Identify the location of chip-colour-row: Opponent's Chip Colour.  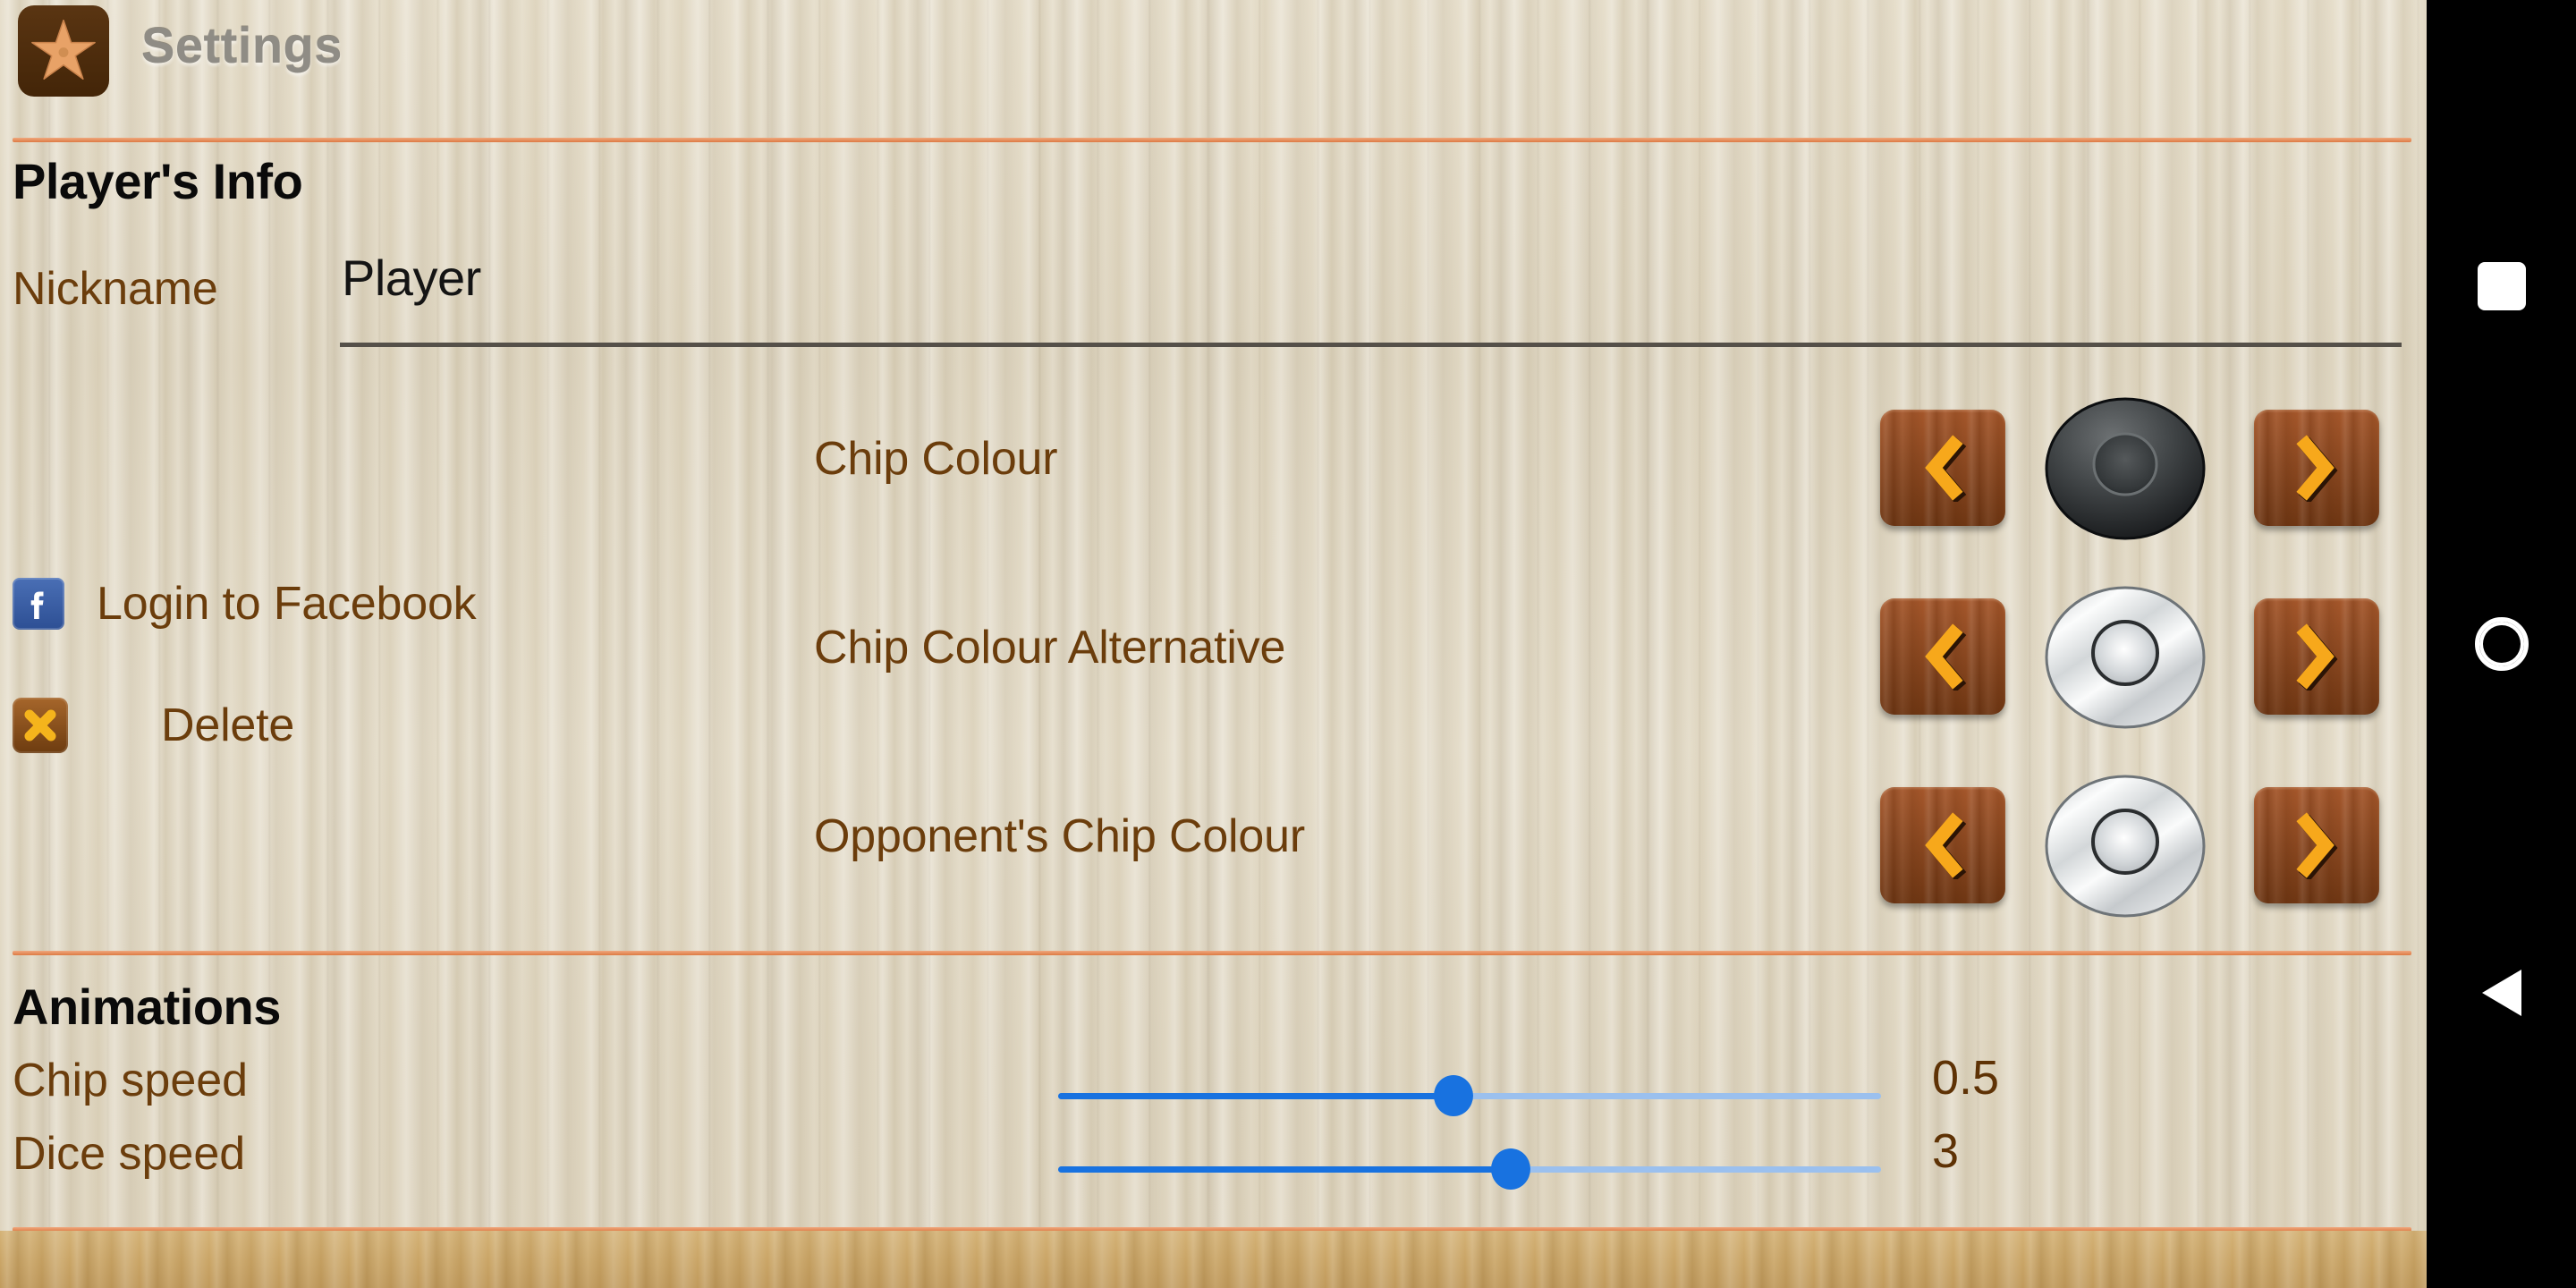
(1213, 843).